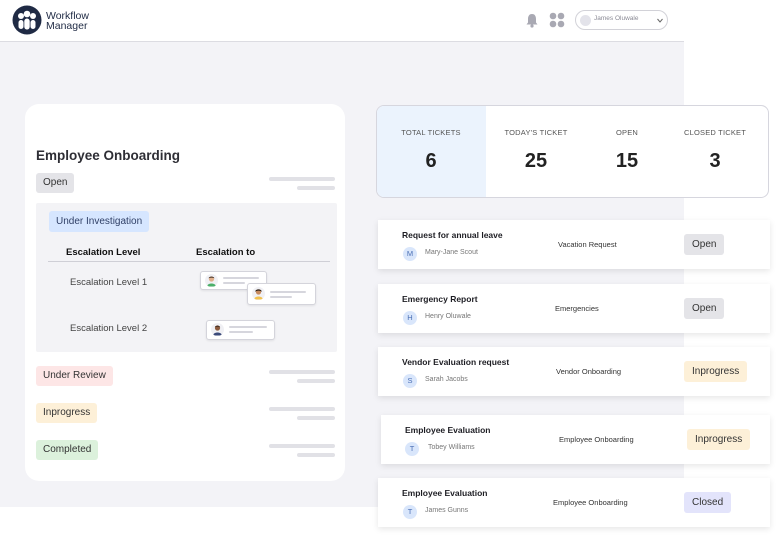  What do you see at coordinates (99, 221) in the screenshot?
I see `status-investigation-badge: Under Investigation` at bounding box center [99, 221].